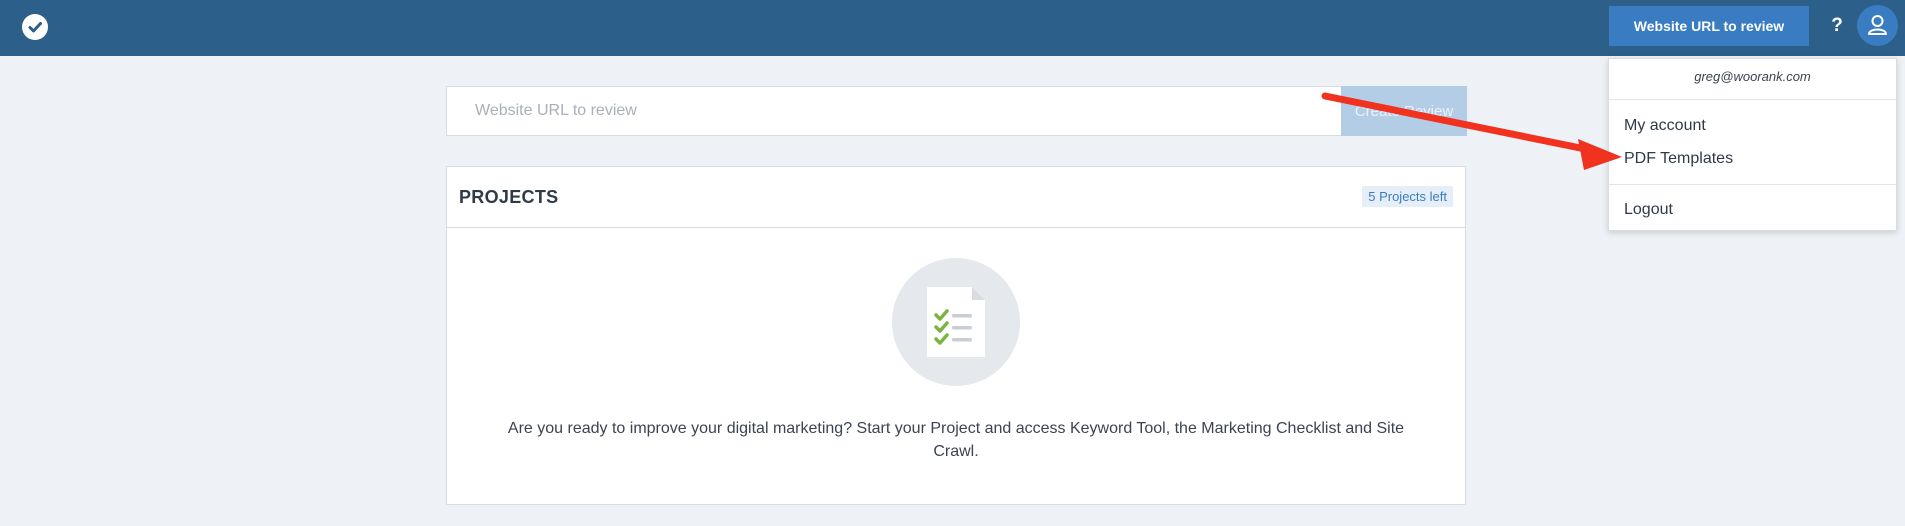  I want to click on review-url-bar: Create Review, so click(956, 111).